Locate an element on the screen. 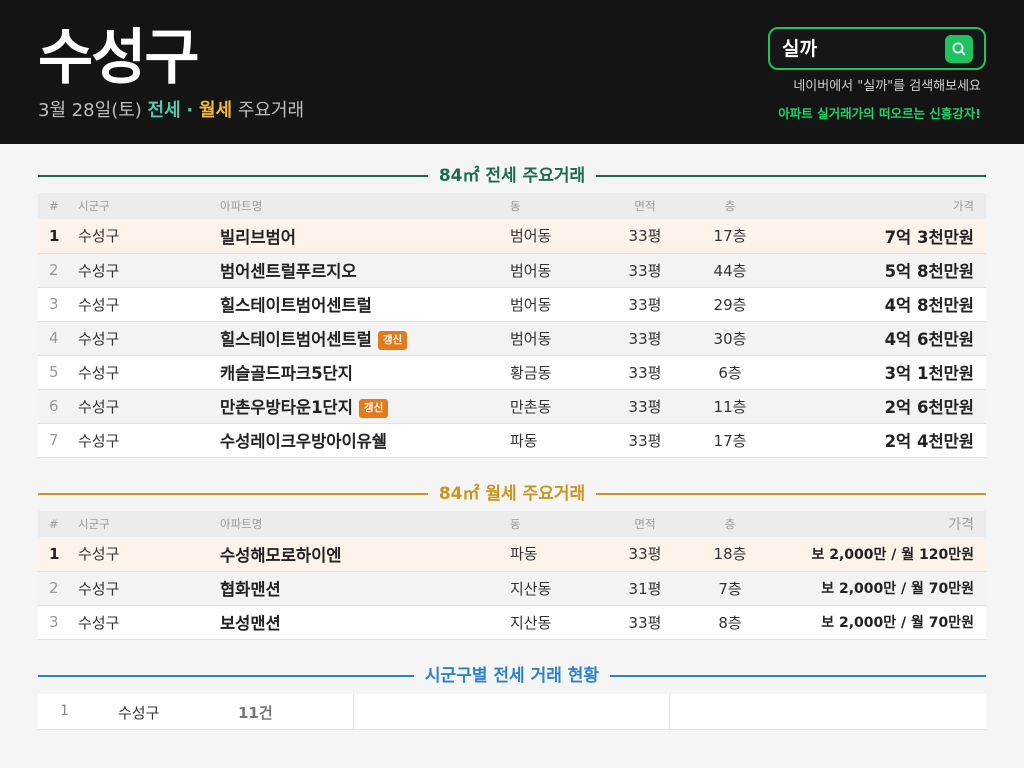 This screenshot has height=768, width=1024. row-apartment-cell: 협화맨션 is located at coordinates (365, 588).